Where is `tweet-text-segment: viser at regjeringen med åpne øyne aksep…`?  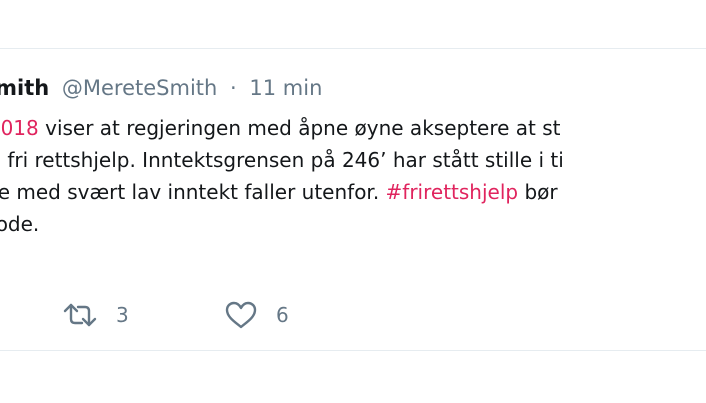 tweet-text-segment: viser at regjeringen med åpne øyne aksep… is located at coordinates (299, 128).